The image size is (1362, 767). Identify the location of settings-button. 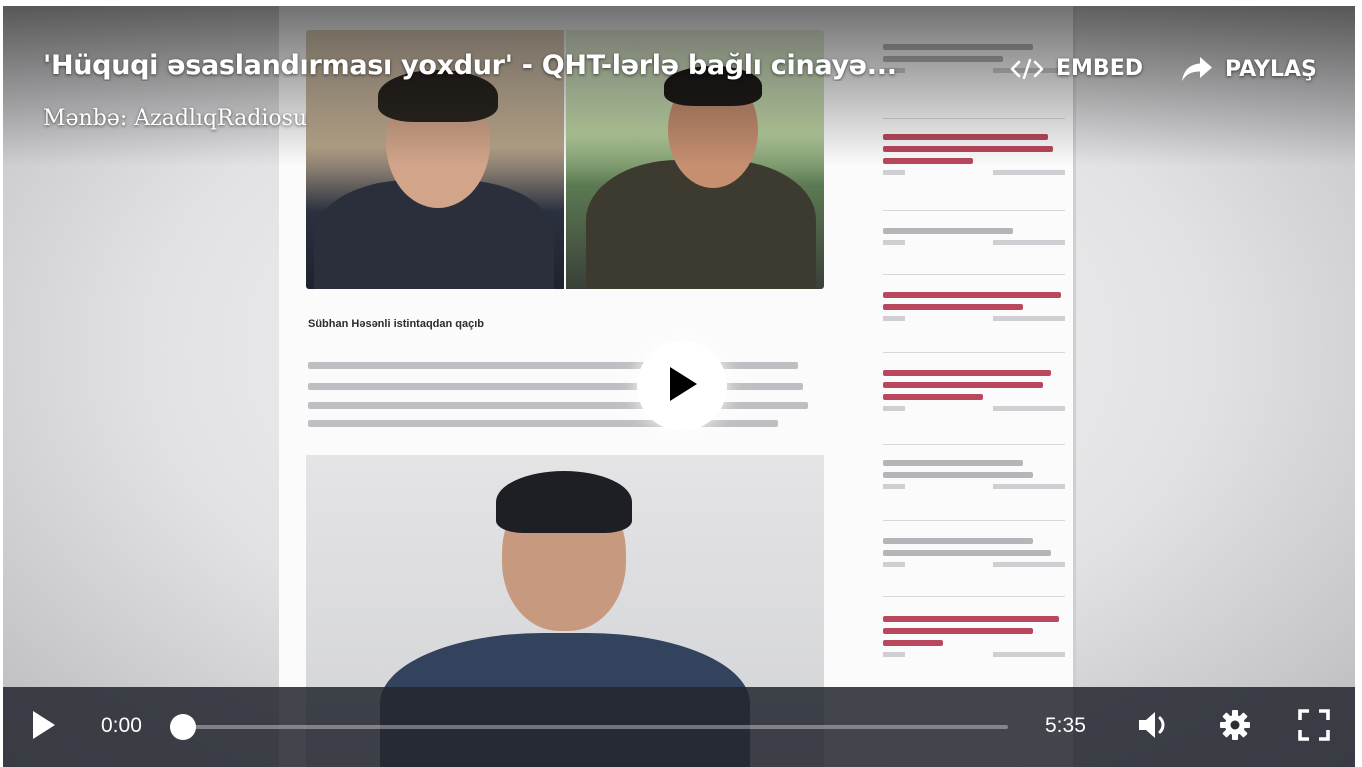
(1235, 727).